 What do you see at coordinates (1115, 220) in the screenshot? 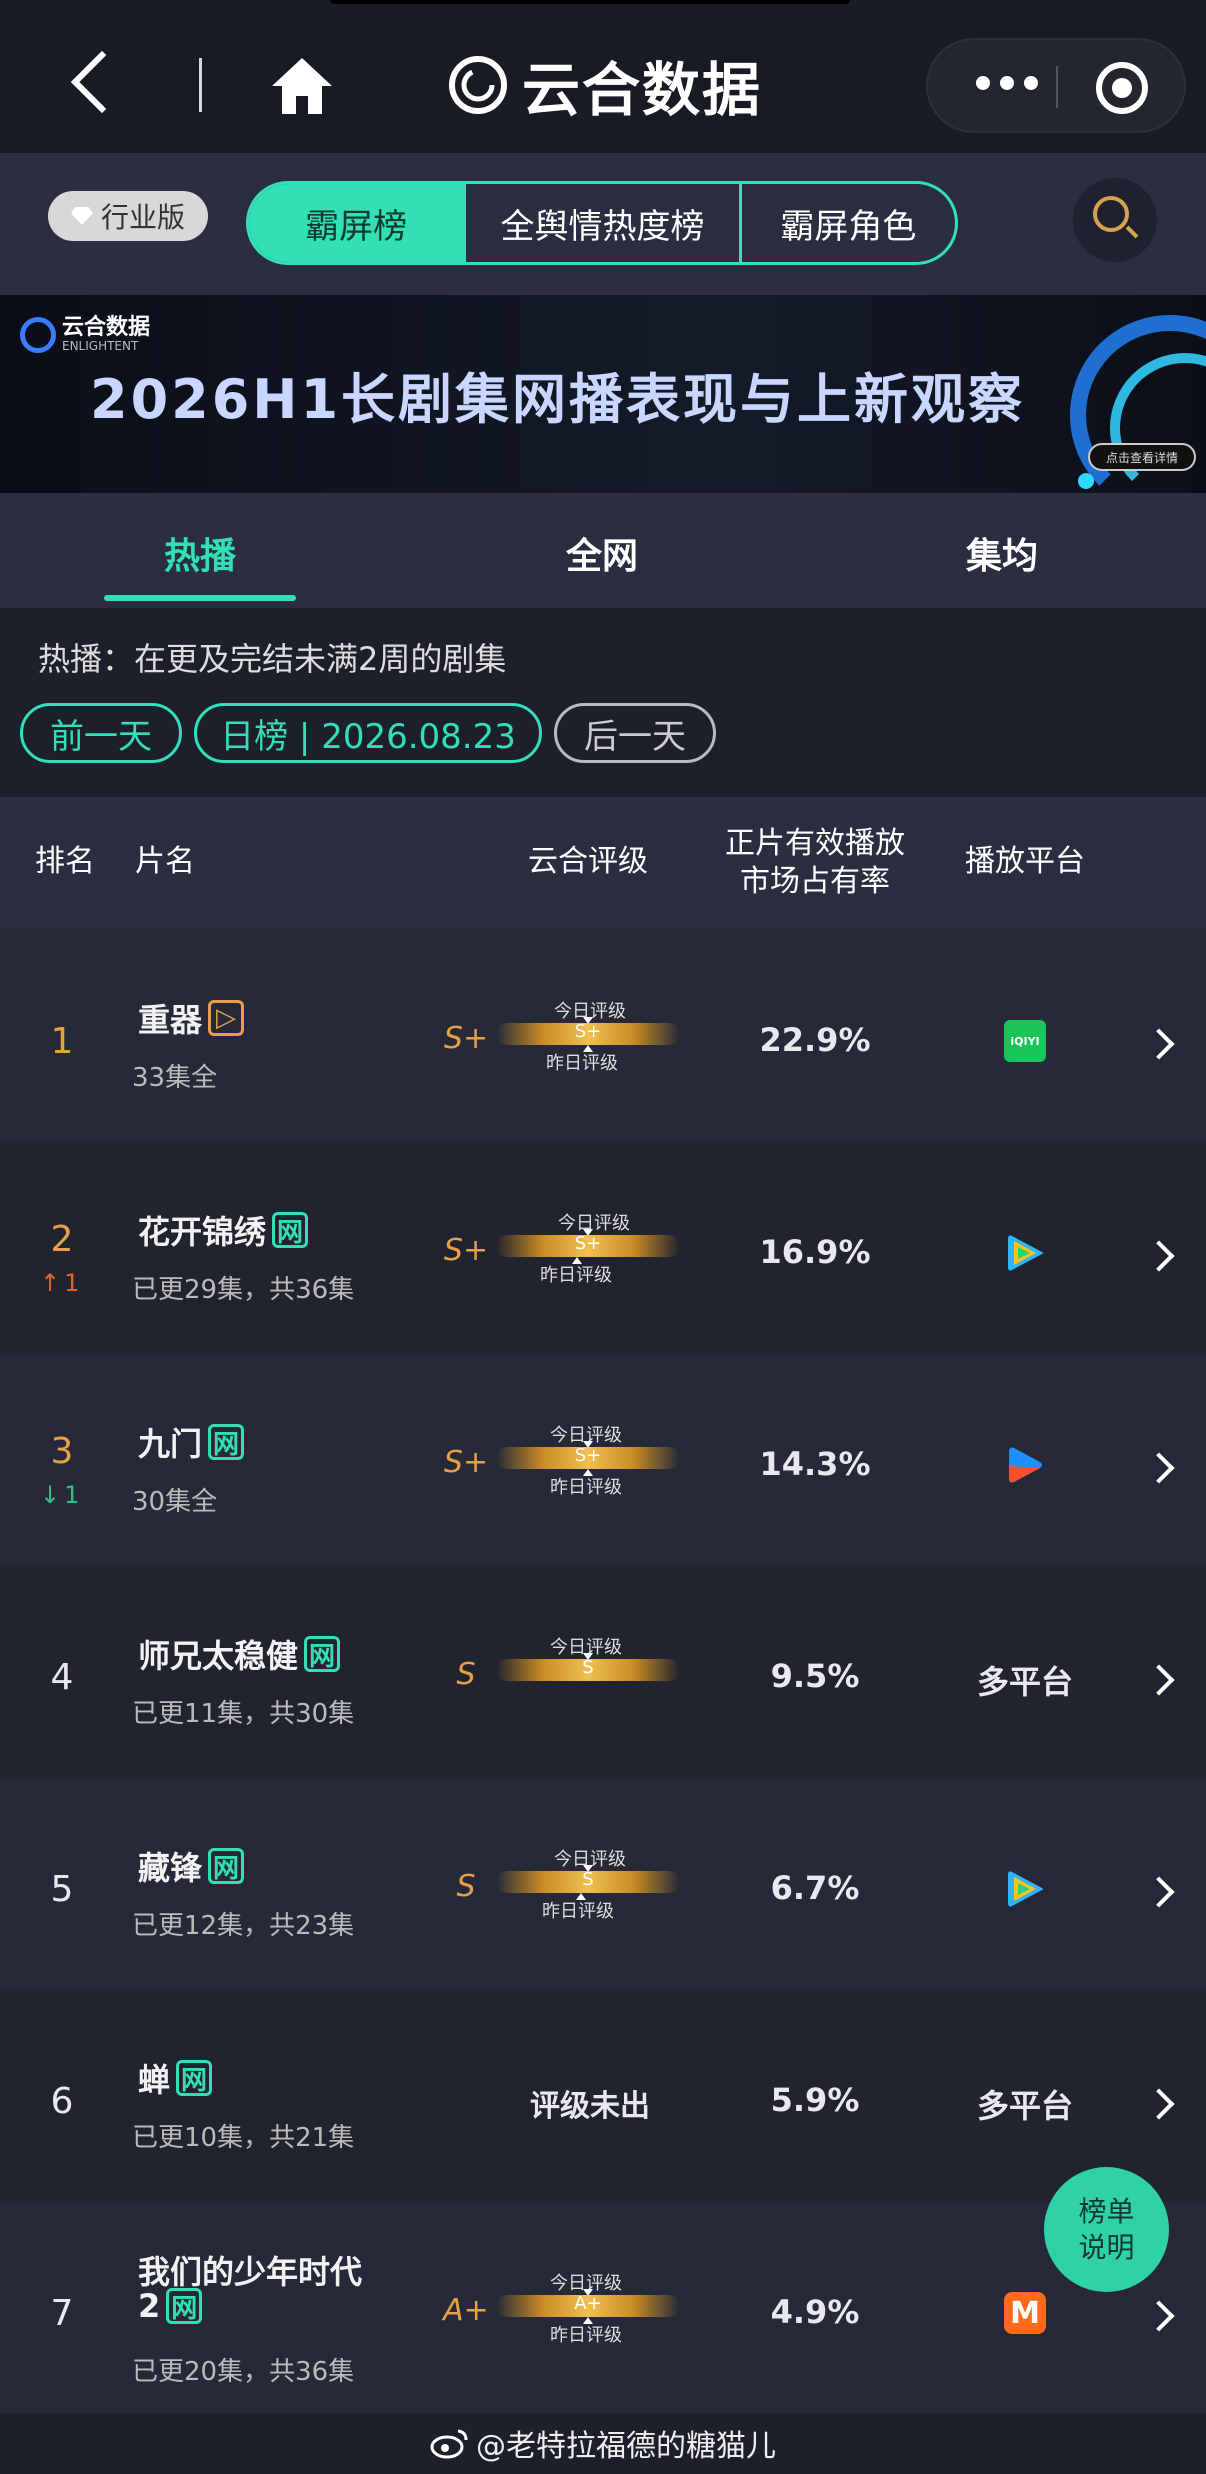
I see `search-button` at bounding box center [1115, 220].